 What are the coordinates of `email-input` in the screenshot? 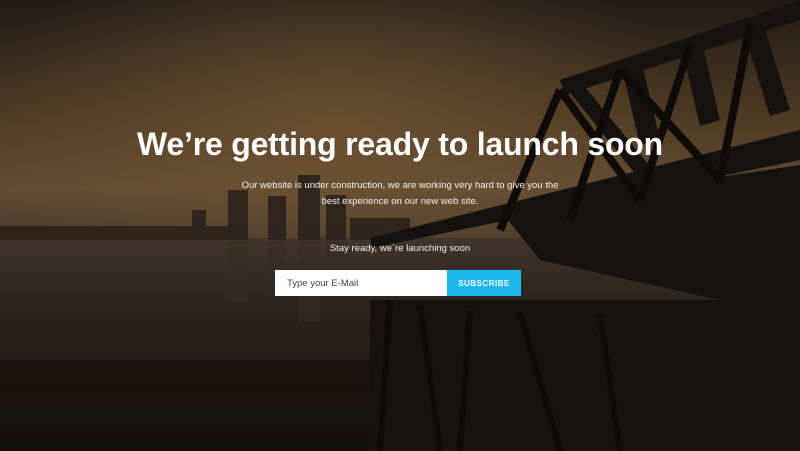 It's located at (361, 283).